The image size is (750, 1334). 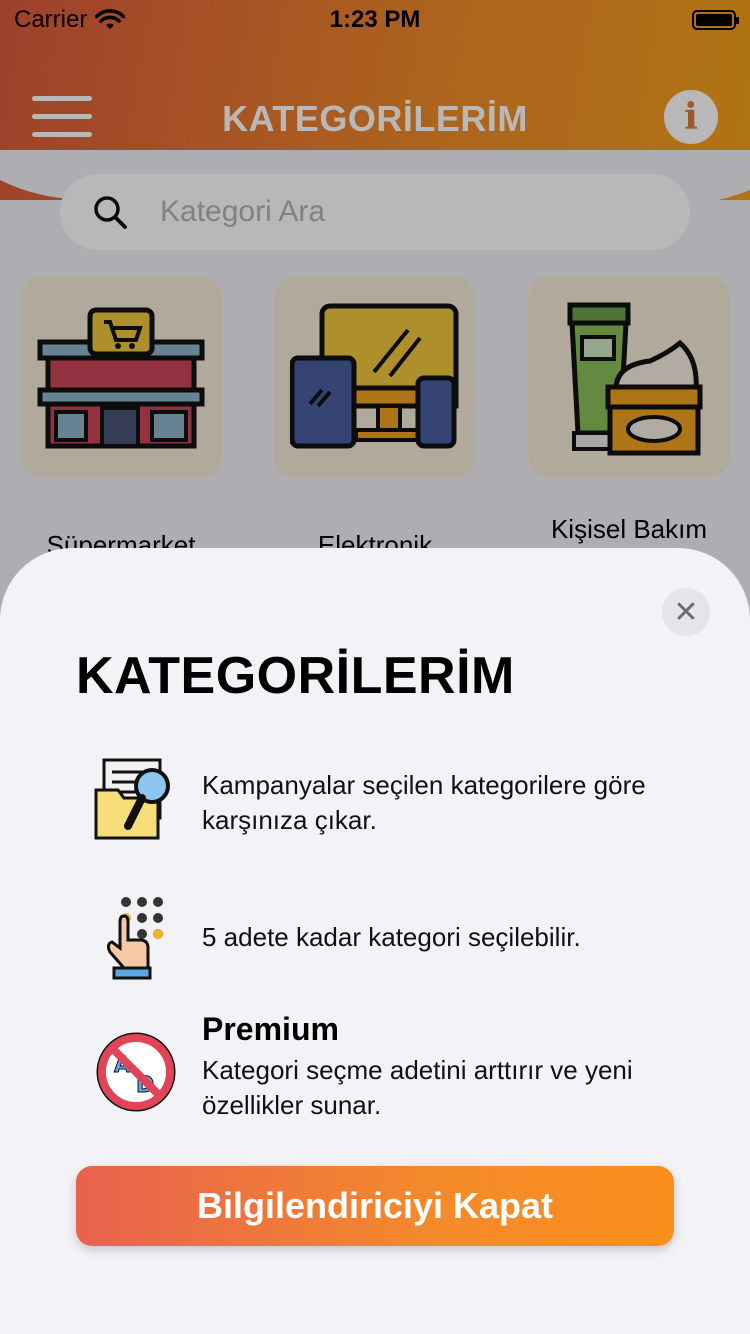 I want to click on no-ads-icon: A D, so click(x=136, y=1072).